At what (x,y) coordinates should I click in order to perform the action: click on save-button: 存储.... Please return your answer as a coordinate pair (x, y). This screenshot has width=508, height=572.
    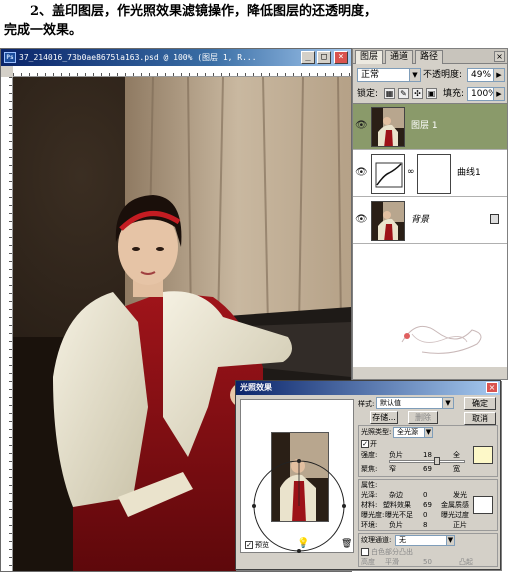
    Looking at the image, I should click on (384, 417).